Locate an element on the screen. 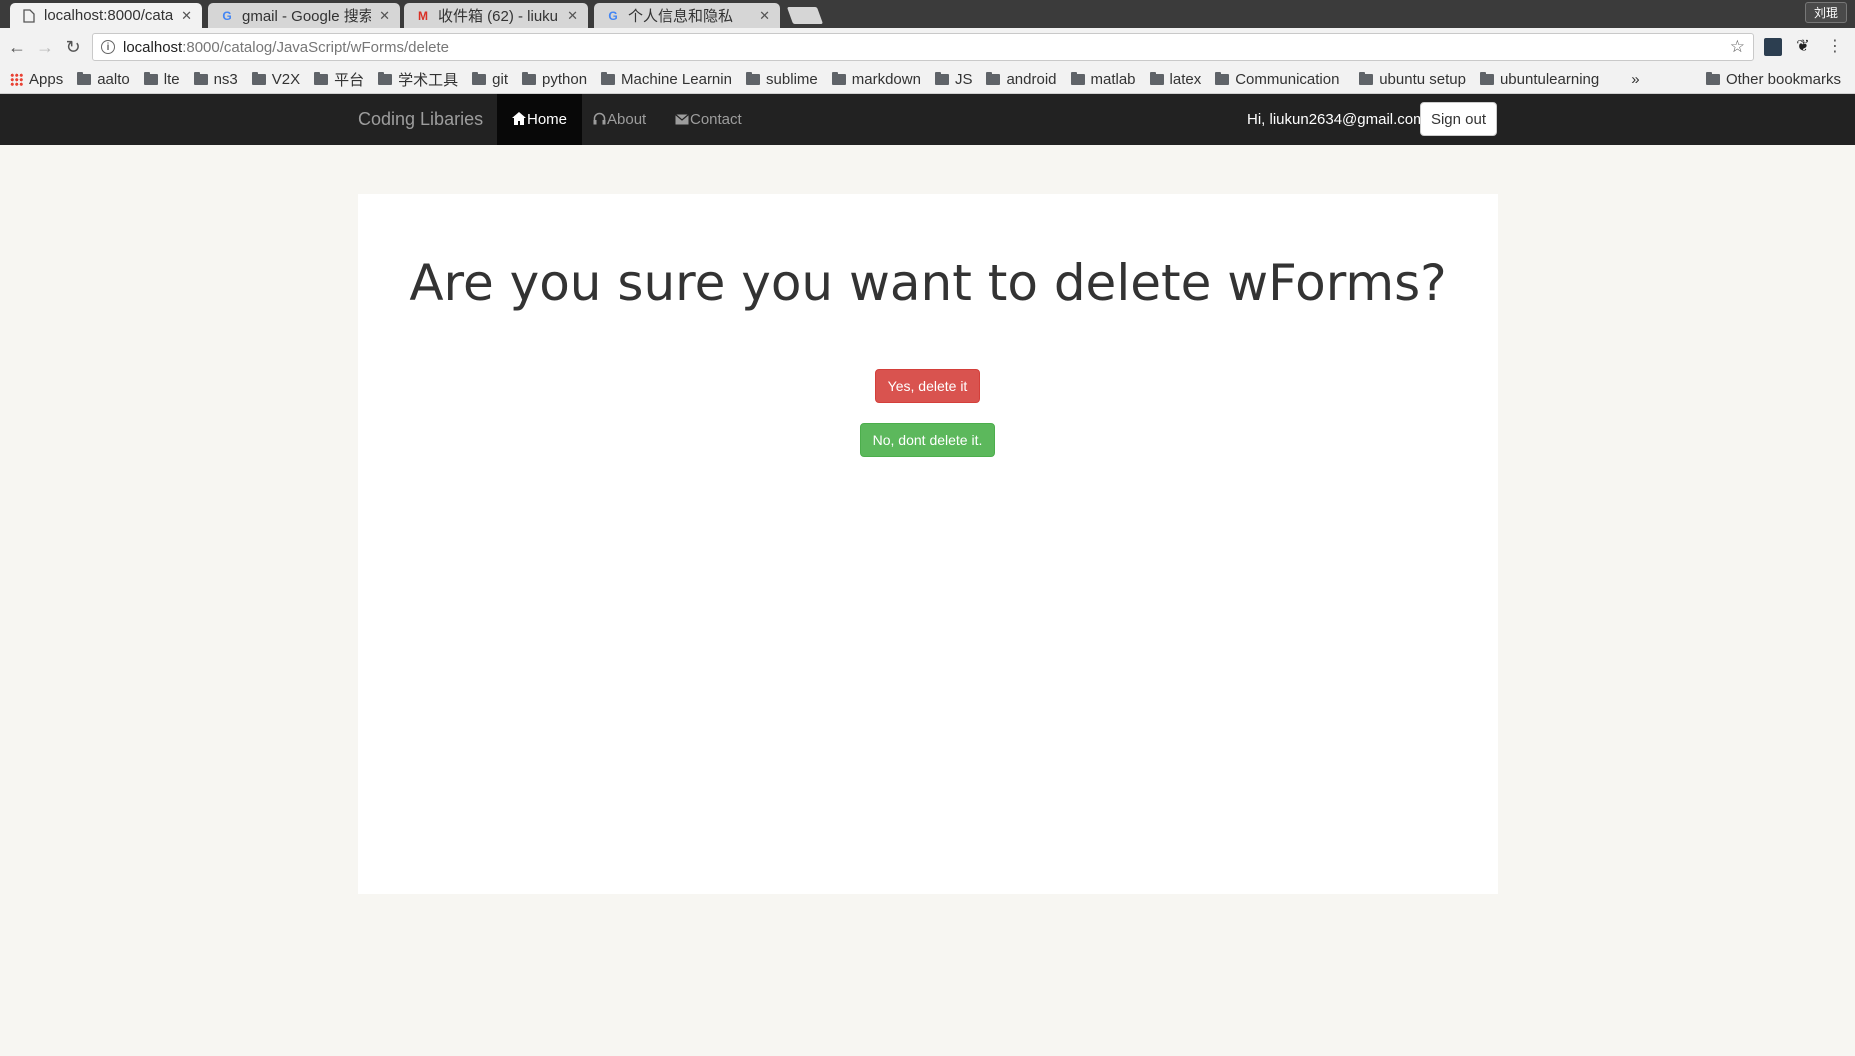 This screenshot has height=1056, width=1855. browser-tab: G gmail - Google 搜索 ✕ is located at coordinates (304, 15).